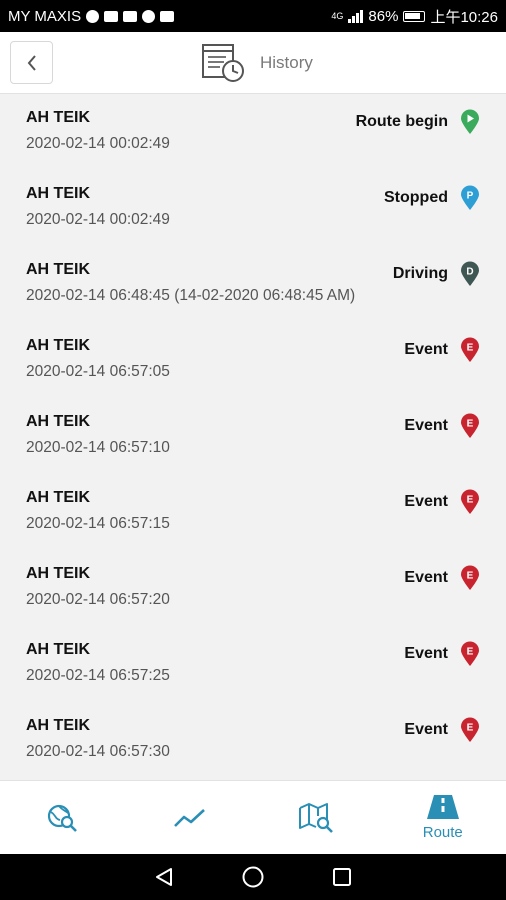 The width and height of the screenshot is (506, 900). Describe the element at coordinates (401, 121) in the screenshot. I see `row-status: Route begin` at that location.